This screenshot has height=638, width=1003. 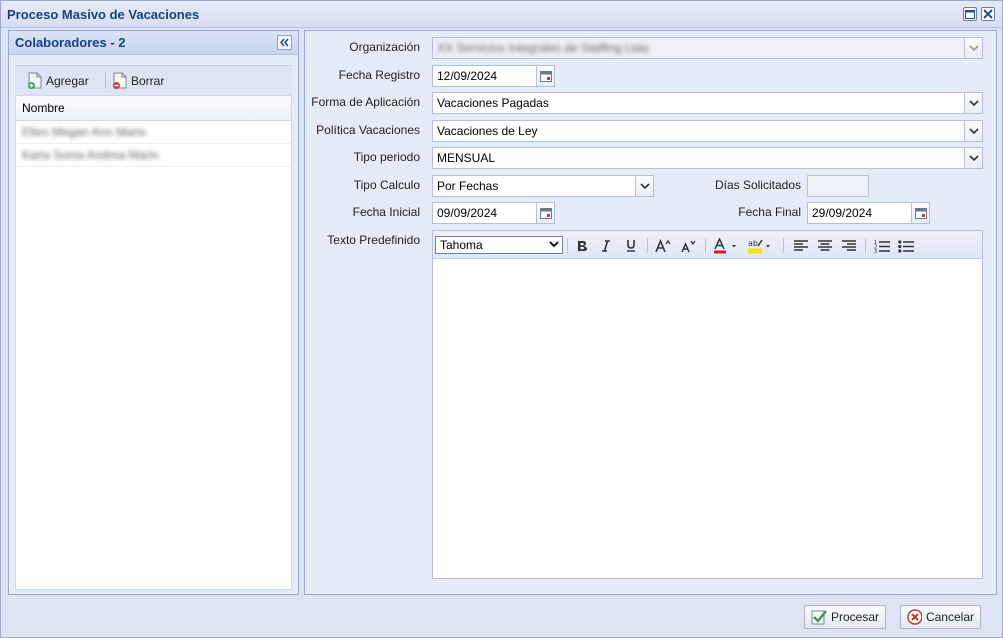 I want to click on shrink-font-button, so click(x=688, y=245).